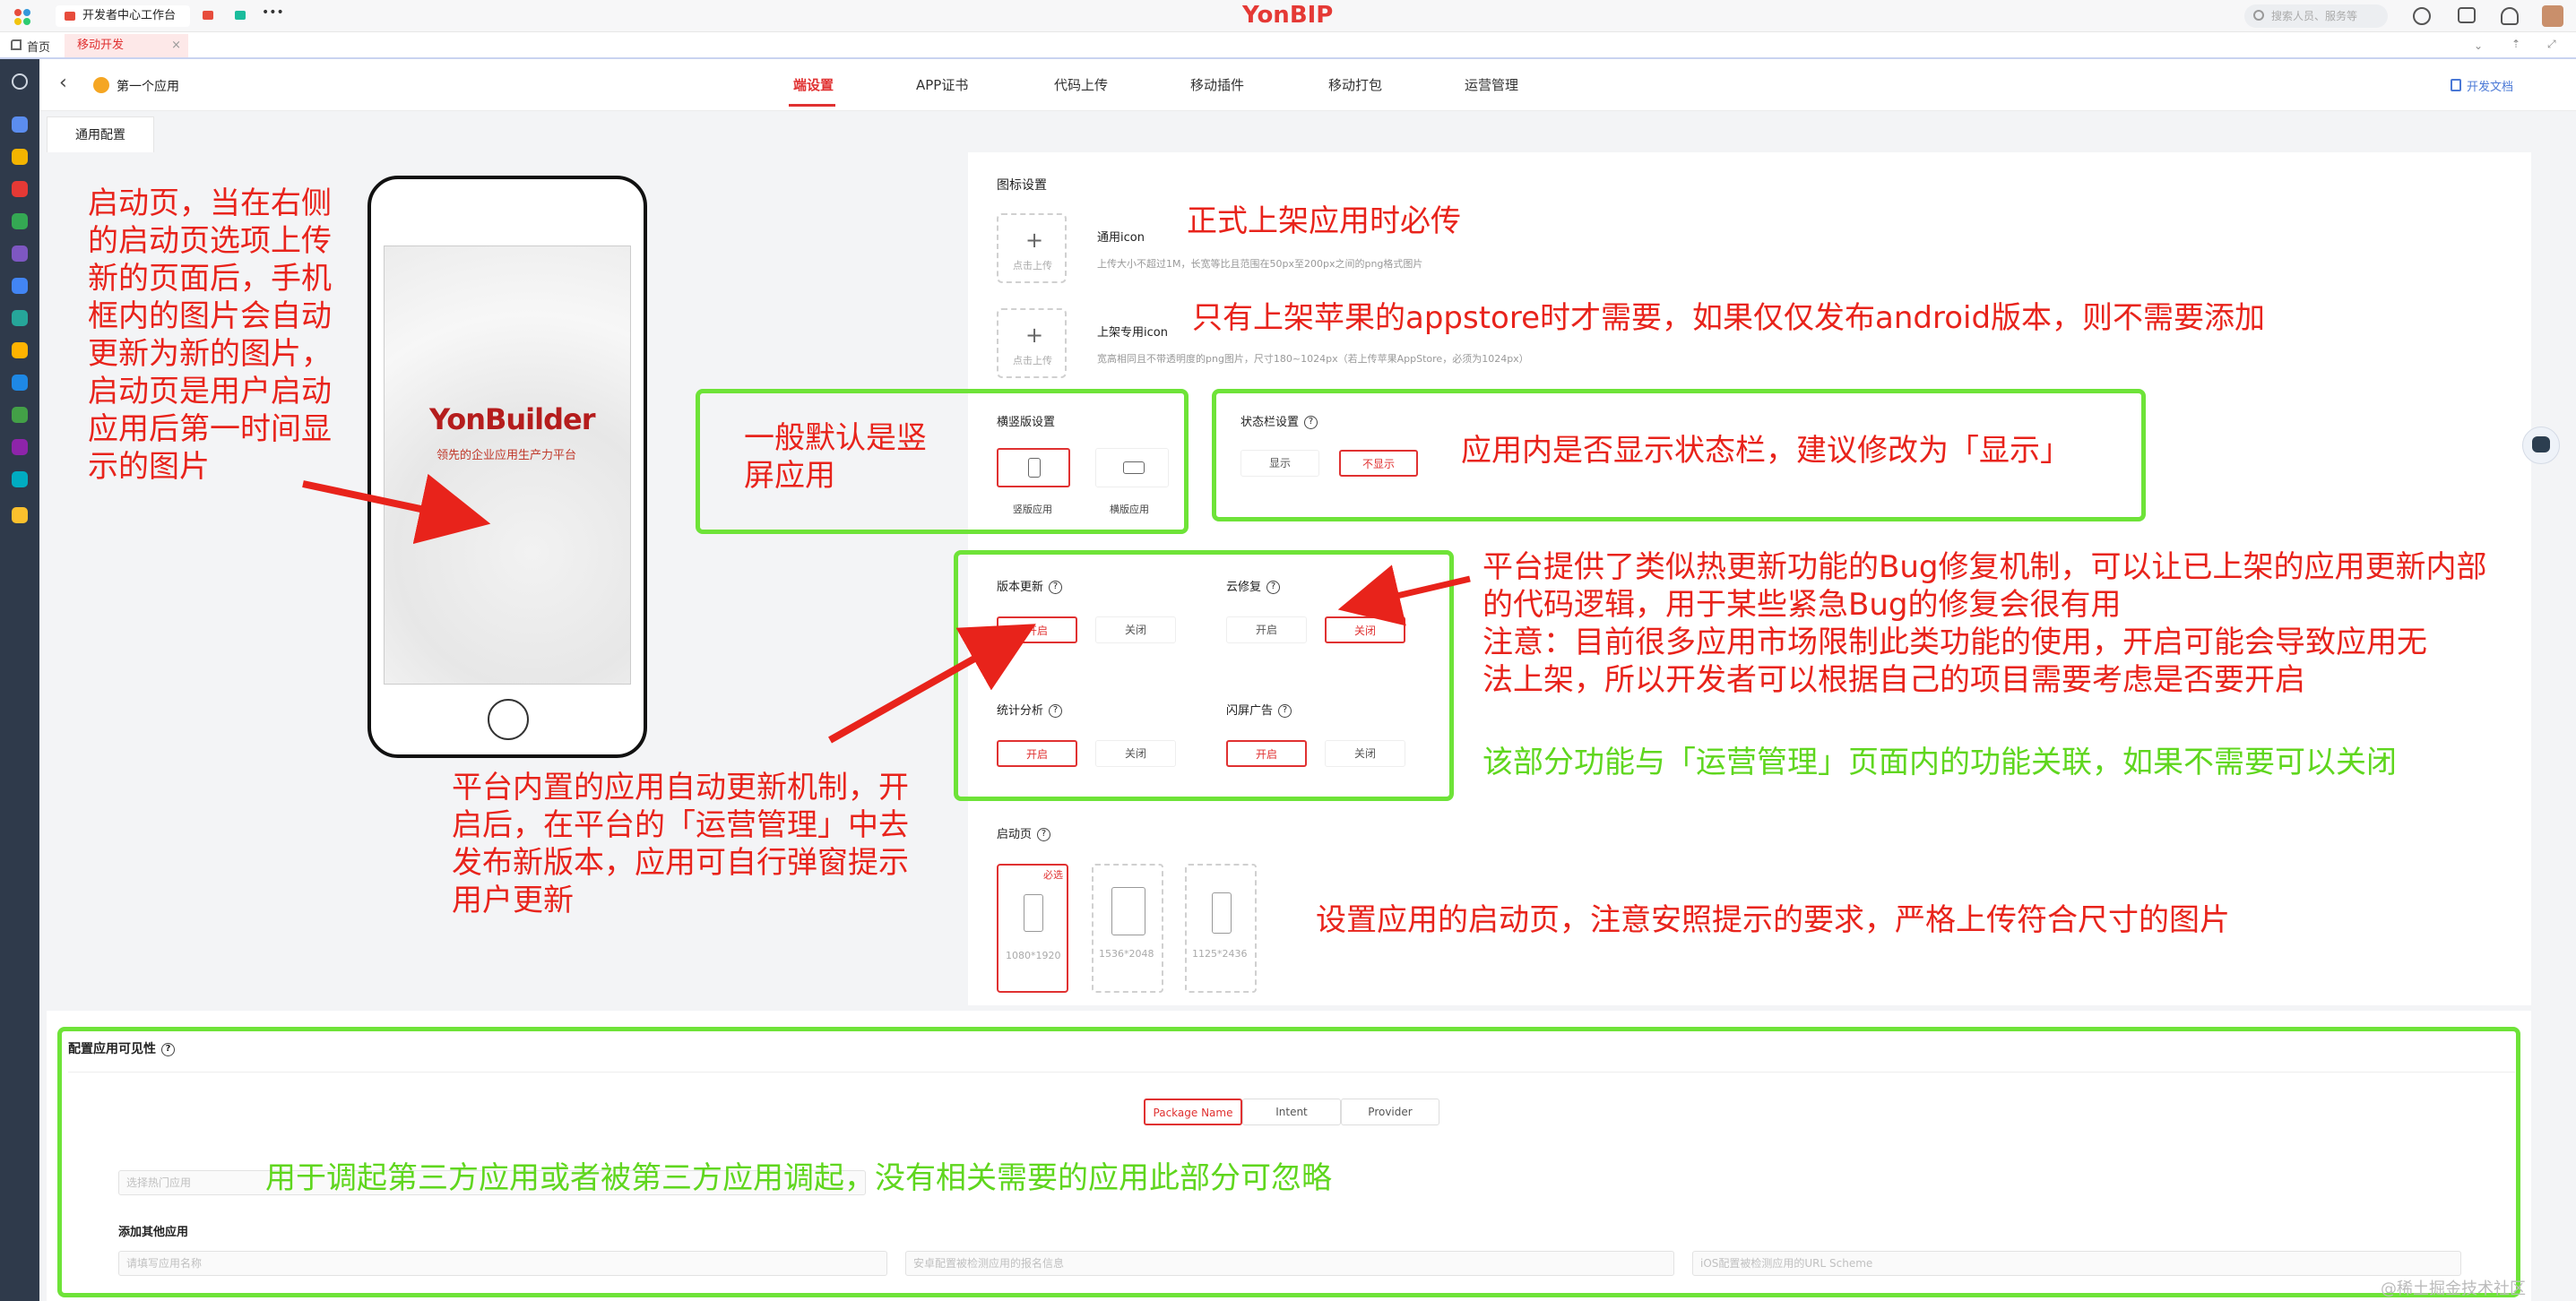  Describe the element at coordinates (798, 1178) in the screenshot. I see `annotation-visibility: 用于调起第三方应用或者被第三方应用调起，没有相关需要的应用此部分可忽略` at that location.